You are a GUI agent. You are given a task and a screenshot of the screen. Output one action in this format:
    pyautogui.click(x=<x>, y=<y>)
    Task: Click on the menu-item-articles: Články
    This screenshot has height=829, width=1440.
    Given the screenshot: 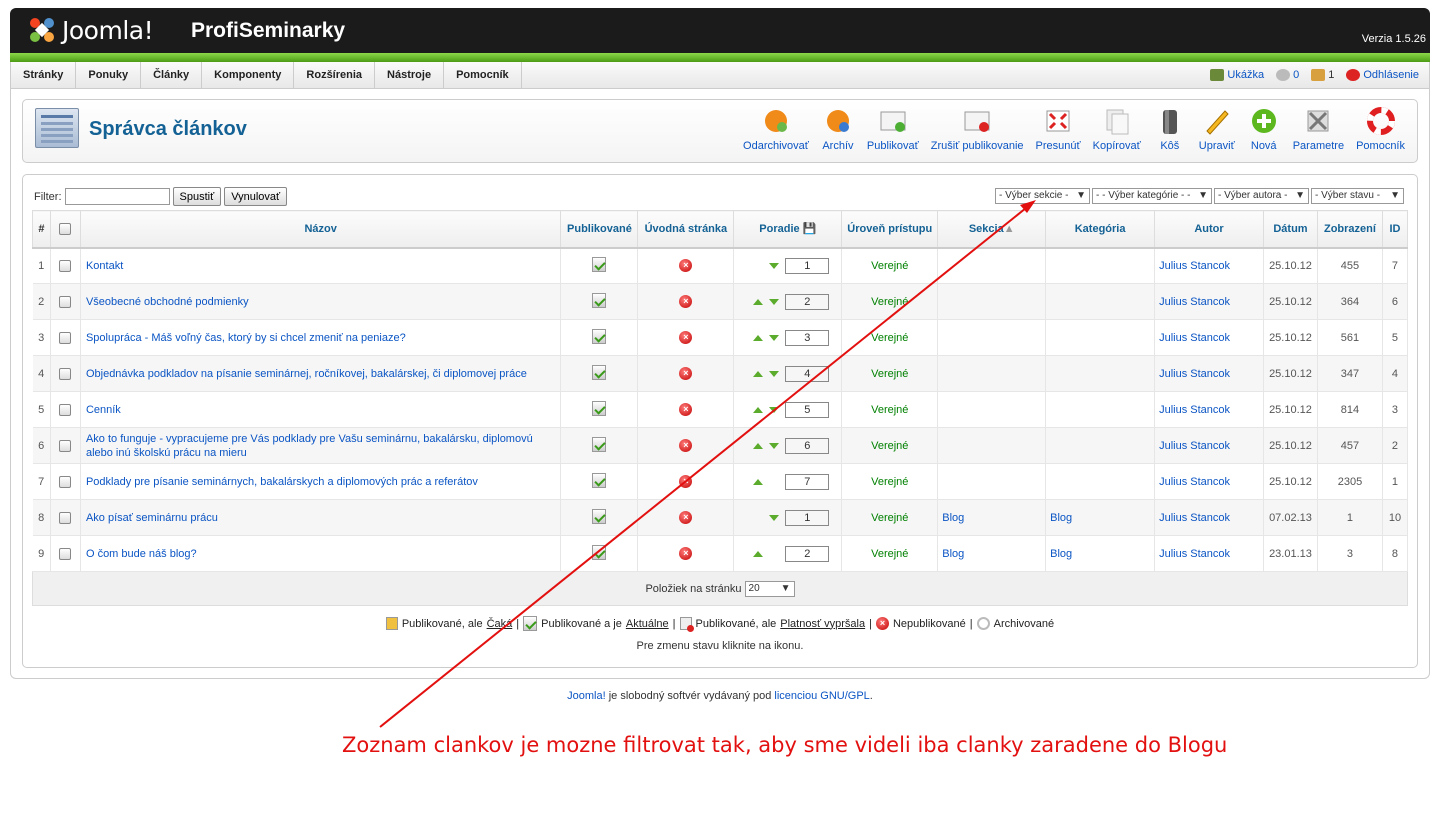 What is the action you would take?
    pyautogui.click(x=172, y=75)
    